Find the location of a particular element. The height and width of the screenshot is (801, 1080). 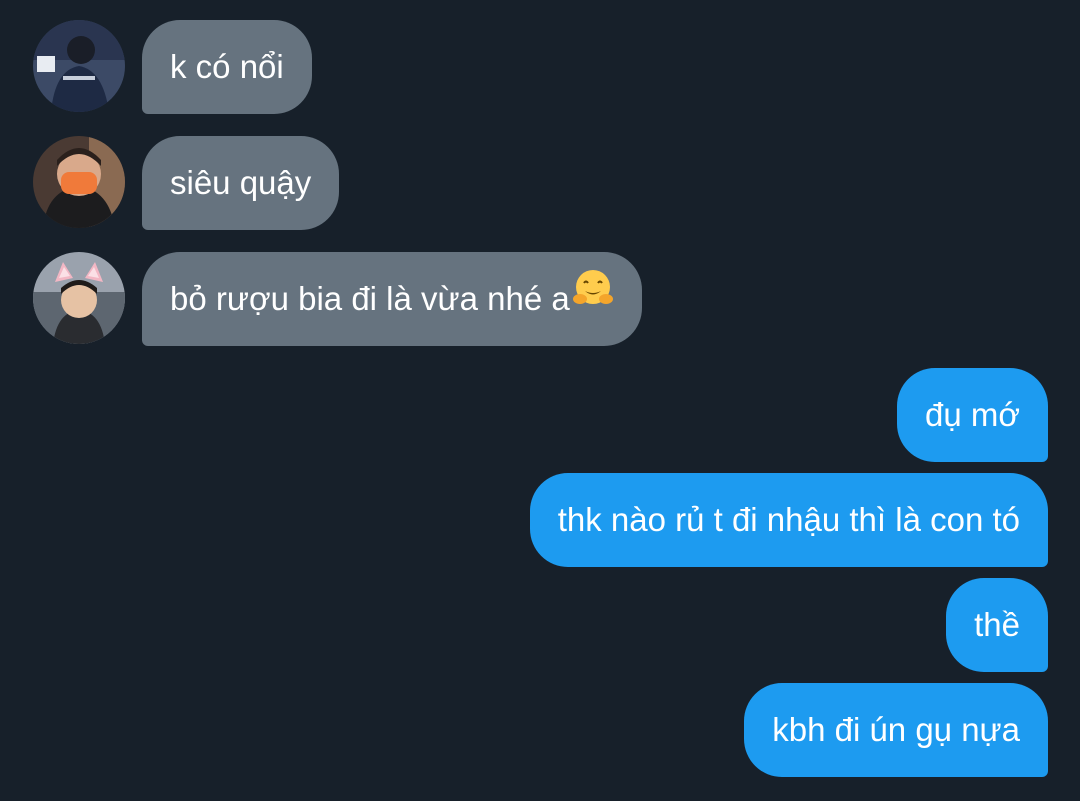

avatar-photo-3-icon is located at coordinates (79, 298).